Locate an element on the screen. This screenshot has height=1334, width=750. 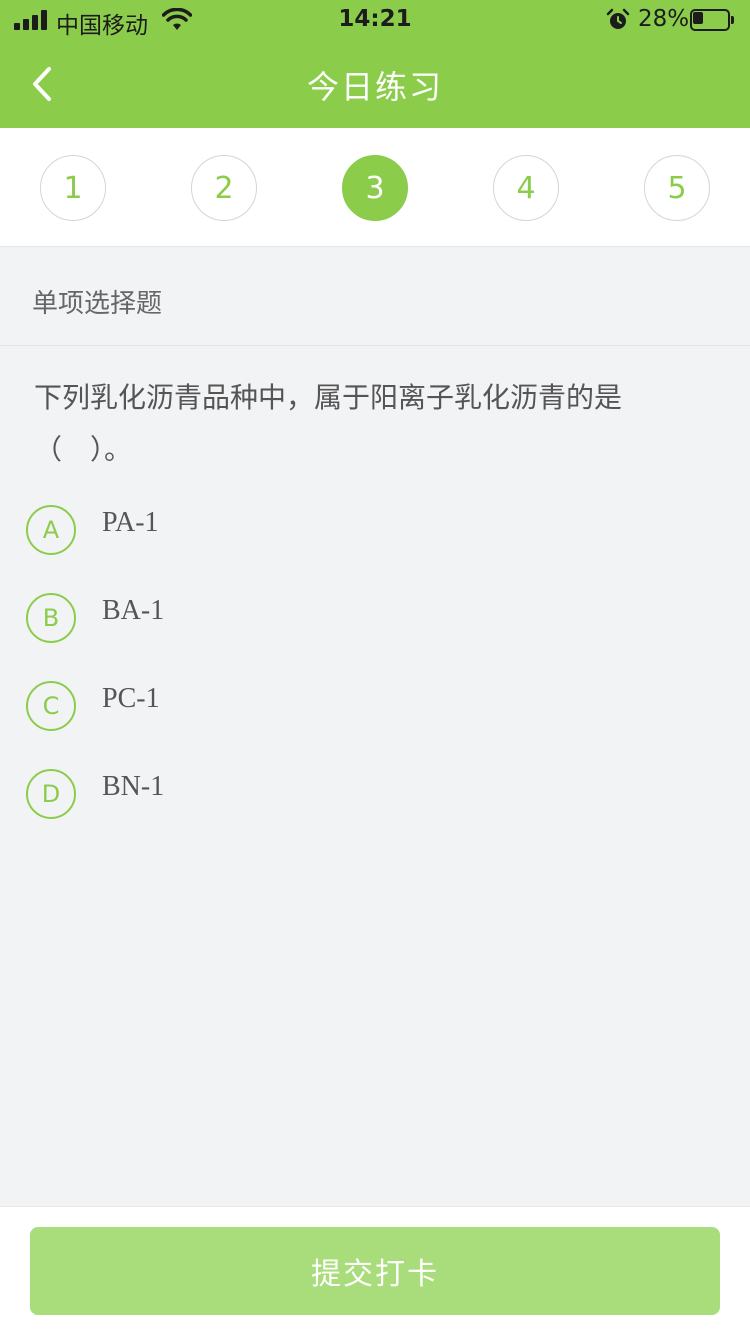
question-stepper: 1 2 3 4 5 is located at coordinates (375, 187).